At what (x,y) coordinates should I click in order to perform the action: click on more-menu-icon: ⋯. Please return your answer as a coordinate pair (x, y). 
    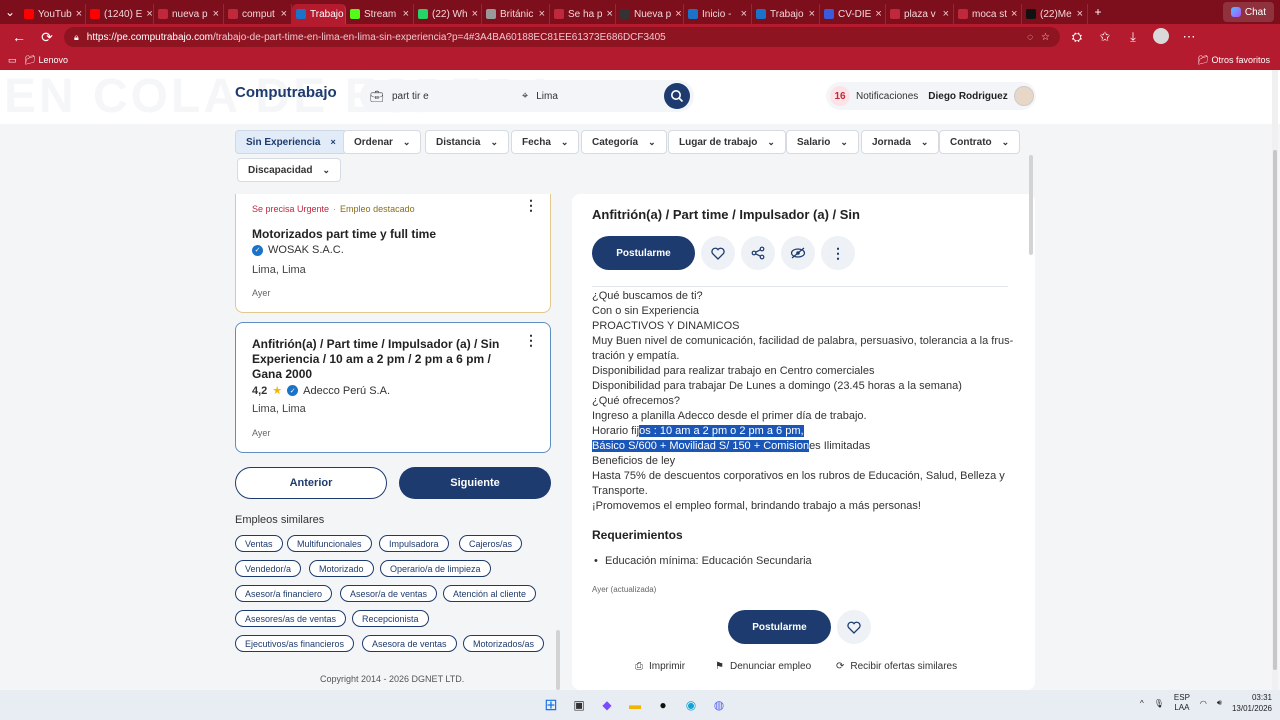
    Looking at the image, I should click on (1189, 37).